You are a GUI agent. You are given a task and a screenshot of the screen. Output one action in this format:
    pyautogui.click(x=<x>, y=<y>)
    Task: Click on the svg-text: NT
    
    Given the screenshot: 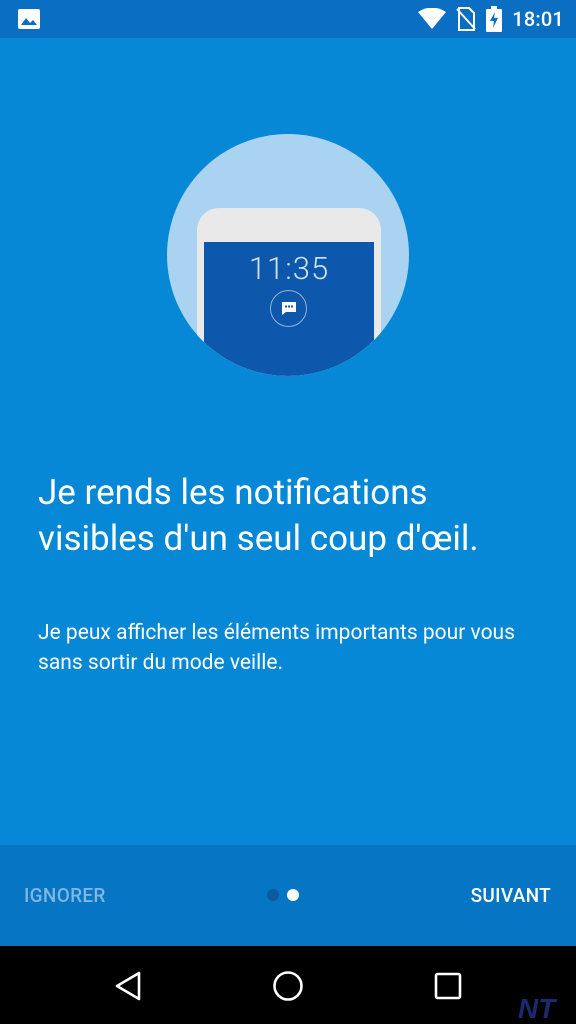 What is the action you would take?
    pyautogui.click(x=538, y=1007)
    